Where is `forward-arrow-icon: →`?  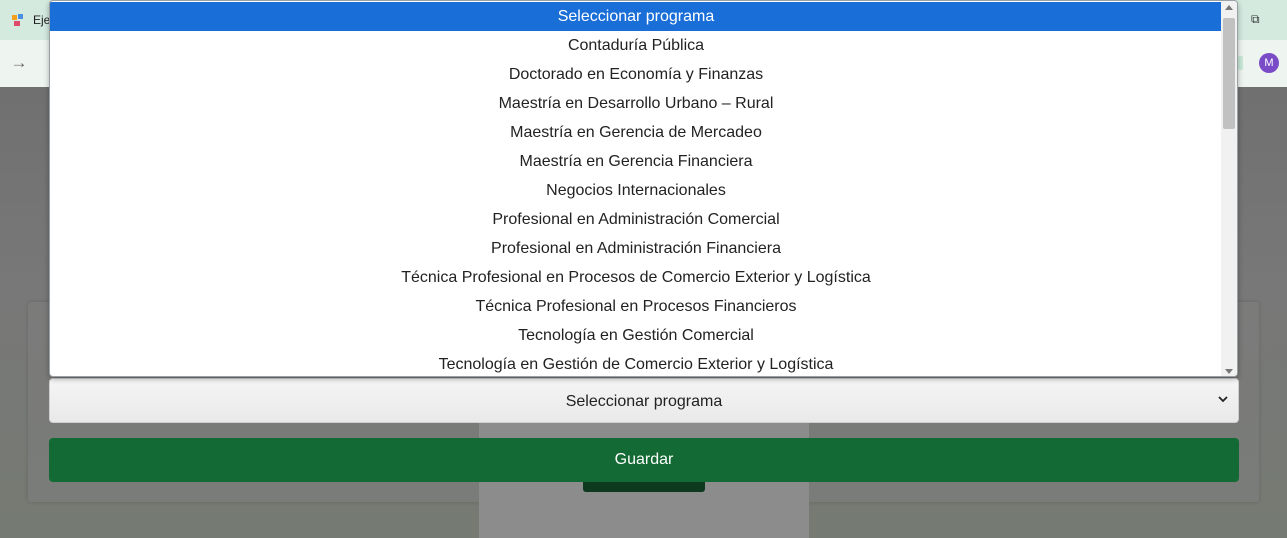 forward-arrow-icon: → is located at coordinates (19, 63).